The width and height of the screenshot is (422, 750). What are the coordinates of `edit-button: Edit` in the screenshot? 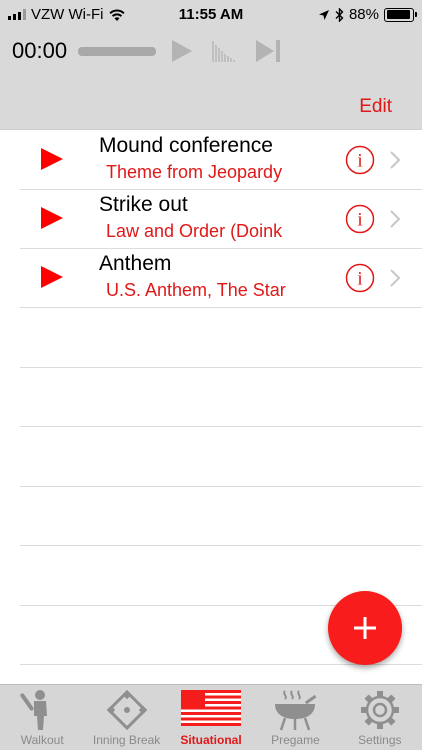 It's located at (375, 107).